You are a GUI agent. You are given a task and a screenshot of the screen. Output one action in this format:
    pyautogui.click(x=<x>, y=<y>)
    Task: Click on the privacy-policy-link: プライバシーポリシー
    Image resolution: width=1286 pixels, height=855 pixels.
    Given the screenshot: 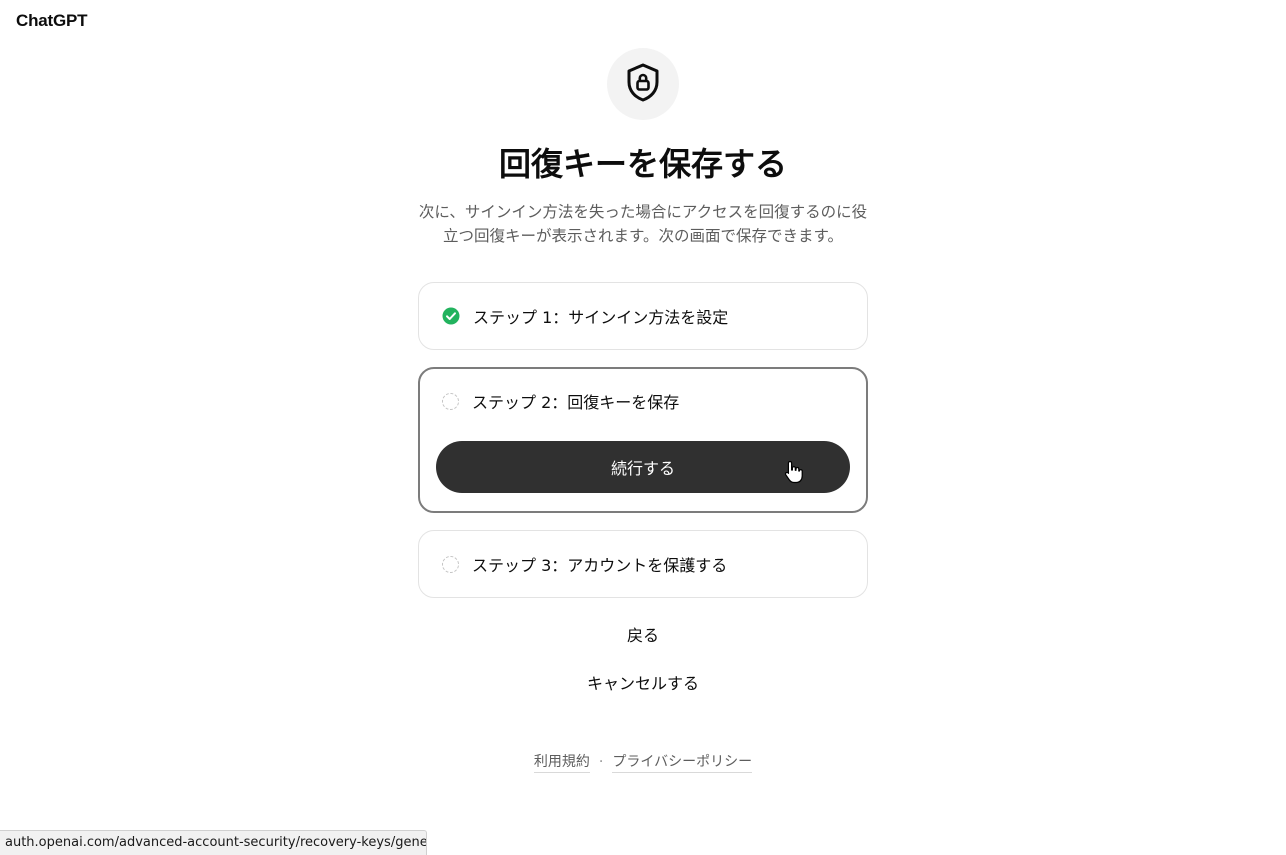 What is the action you would take?
    pyautogui.click(x=682, y=762)
    